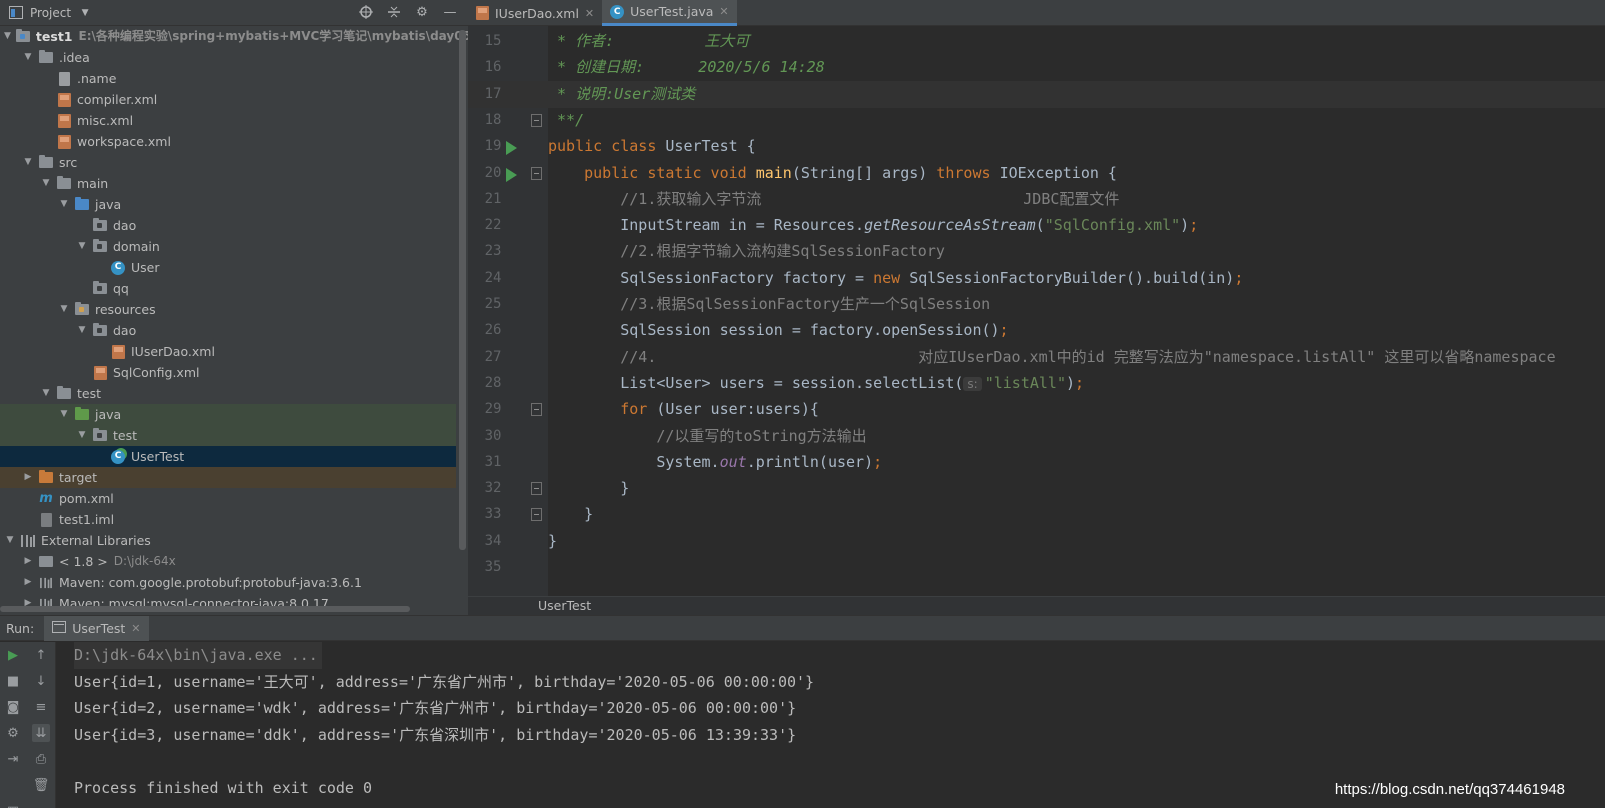 The image size is (1605, 808). Describe the element at coordinates (228, 267) in the screenshot. I see `tree-item-user: C User` at that location.